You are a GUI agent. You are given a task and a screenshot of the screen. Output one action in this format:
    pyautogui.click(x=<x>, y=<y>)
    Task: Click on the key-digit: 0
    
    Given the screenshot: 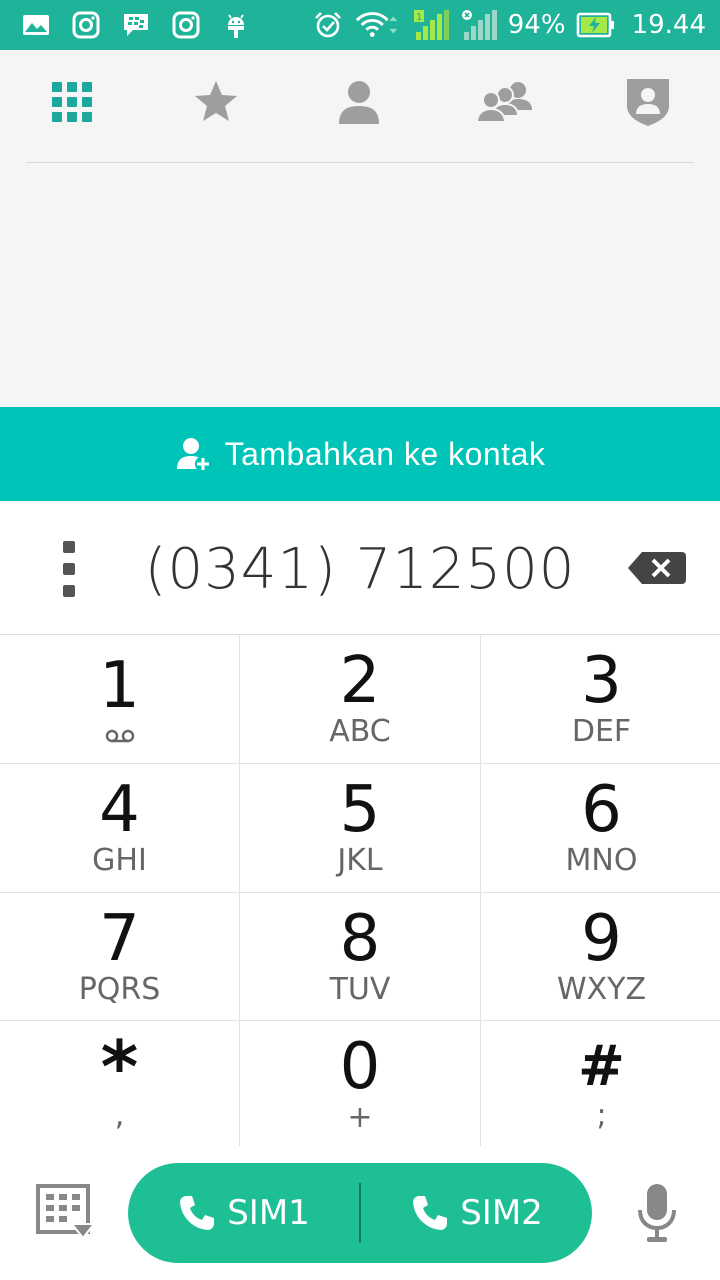 What is the action you would take?
    pyautogui.click(x=360, y=1067)
    